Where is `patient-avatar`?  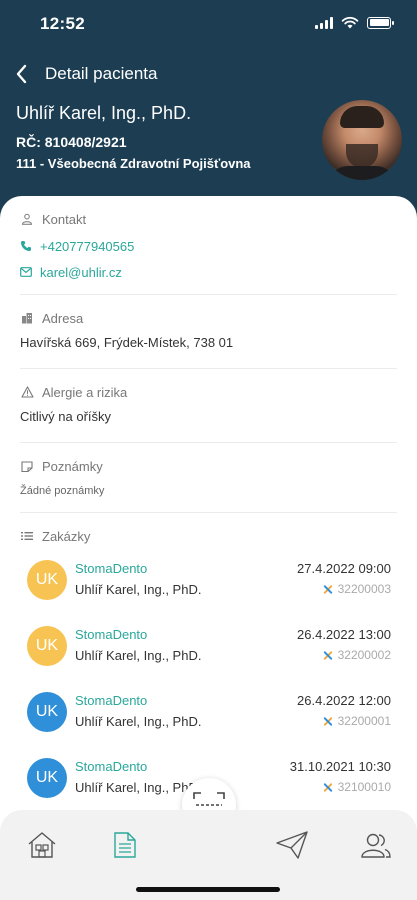 patient-avatar is located at coordinates (362, 140).